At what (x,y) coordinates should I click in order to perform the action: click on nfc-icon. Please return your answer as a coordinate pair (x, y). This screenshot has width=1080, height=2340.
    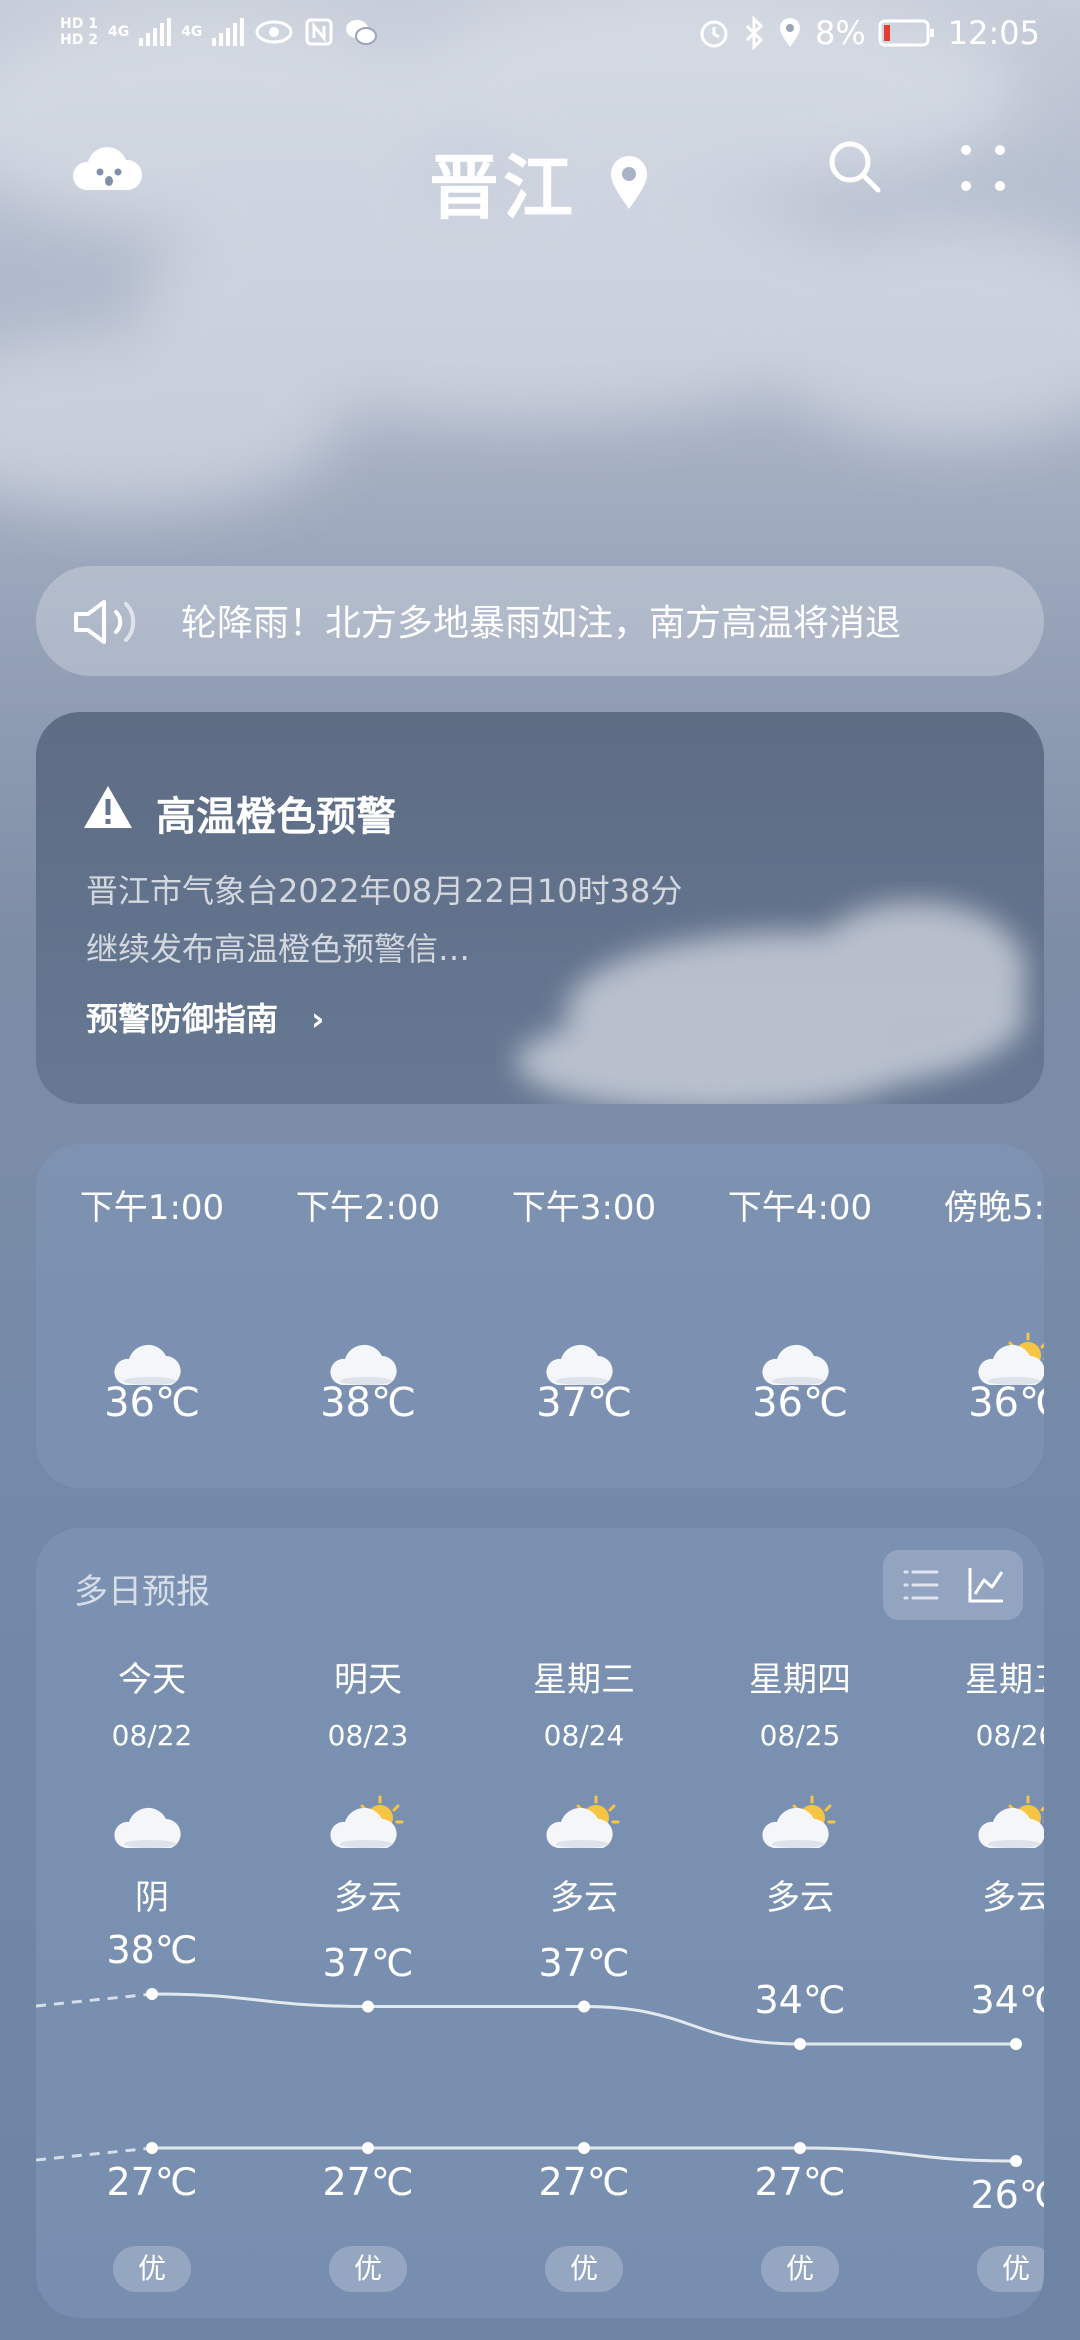
    Looking at the image, I should click on (319, 32).